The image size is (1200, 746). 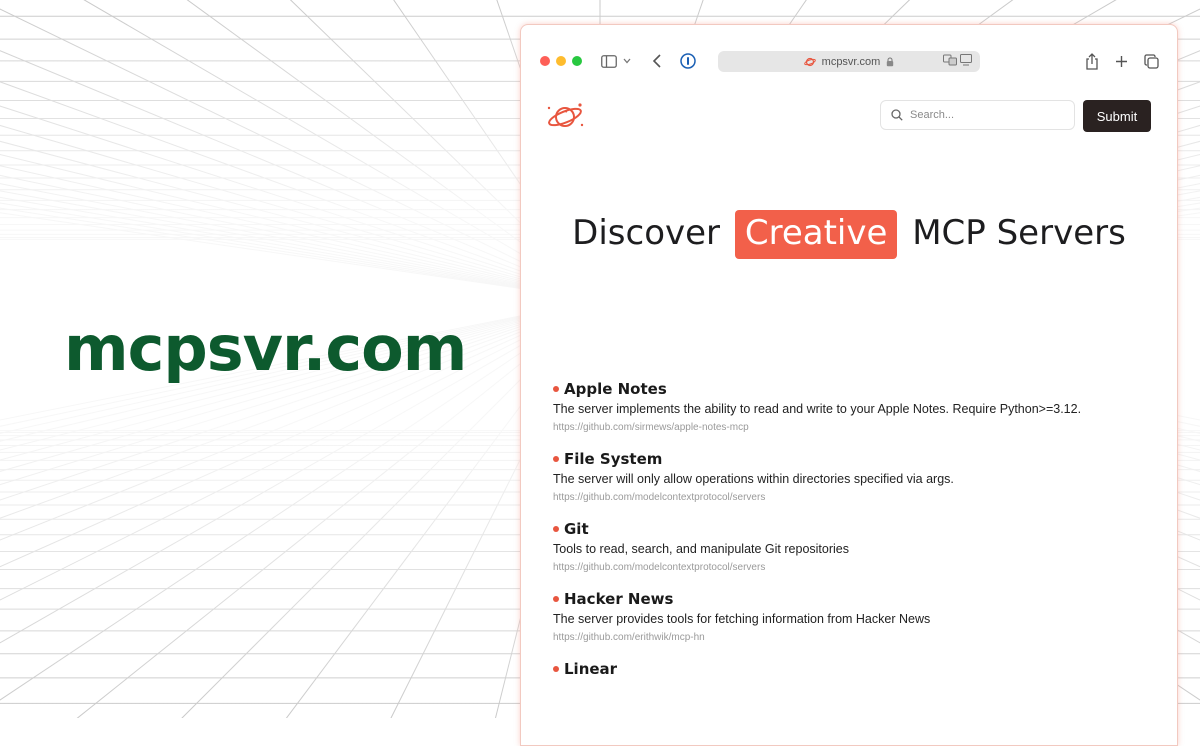 I want to click on server-title: Git, so click(x=853, y=529).